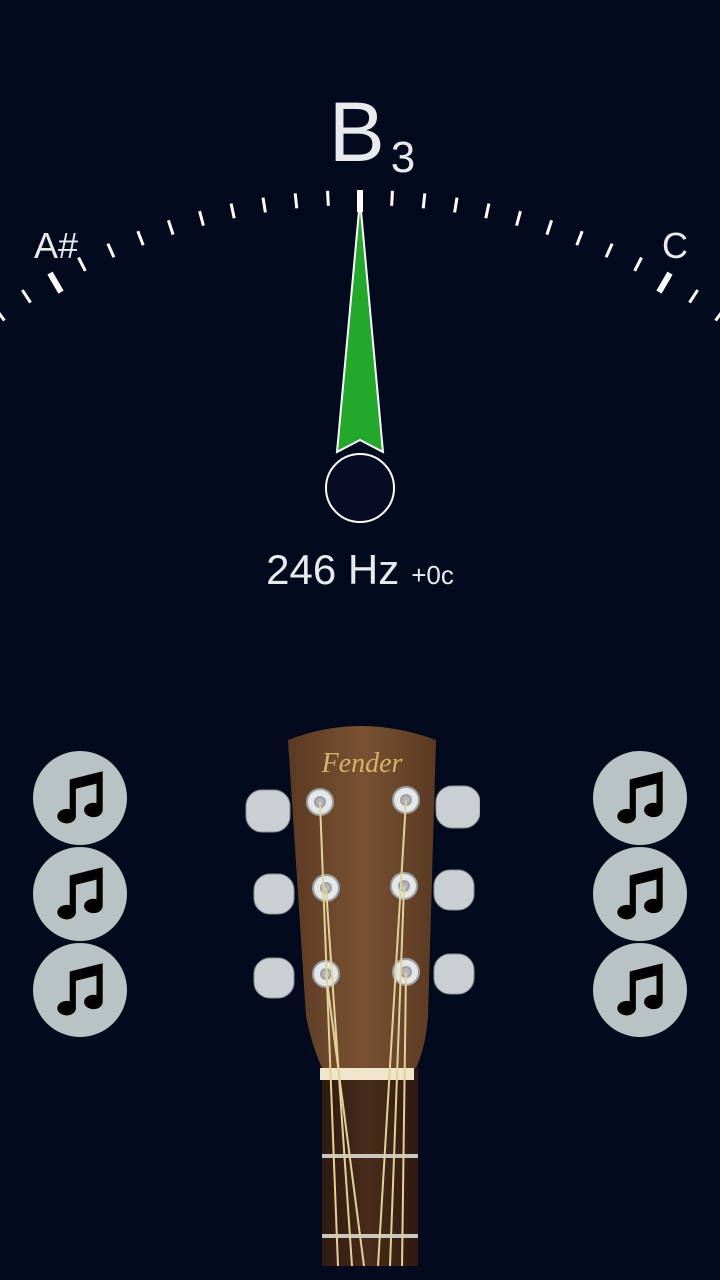 Image resolution: width=720 pixels, height=1280 pixels. Describe the element at coordinates (360, 326) in the screenshot. I see `tuner-needle` at that location.